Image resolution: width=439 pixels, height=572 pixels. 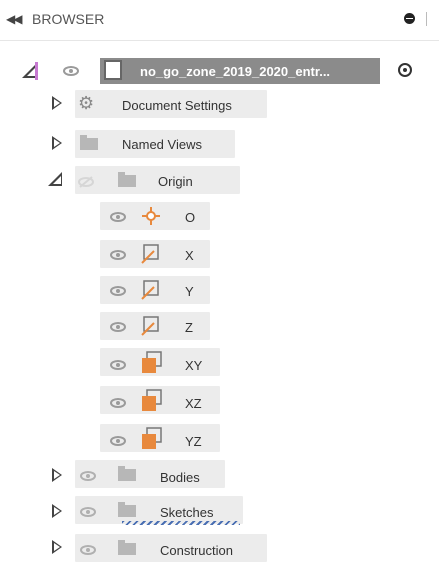 I want to click on double-chevron-left-icon: ◀◀, so click(x=14, y=19).